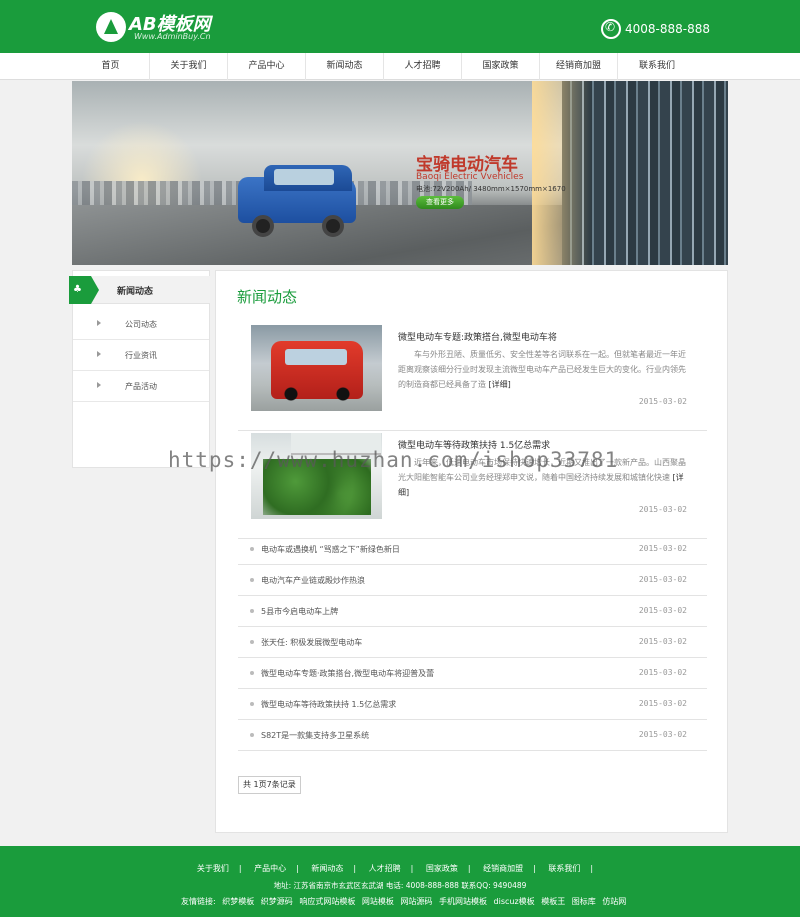 Image resolution: width=800 pixels, height=917 pixels. Describe the element at coordinates (584, 901) in the screenshot. I see `friend-link: 图标库` at that location.